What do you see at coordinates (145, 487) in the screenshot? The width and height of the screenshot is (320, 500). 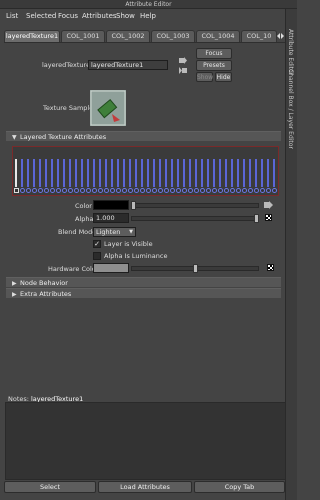 I see `load-attributes-button: Load Attributes` at bounding box center [145, 487].